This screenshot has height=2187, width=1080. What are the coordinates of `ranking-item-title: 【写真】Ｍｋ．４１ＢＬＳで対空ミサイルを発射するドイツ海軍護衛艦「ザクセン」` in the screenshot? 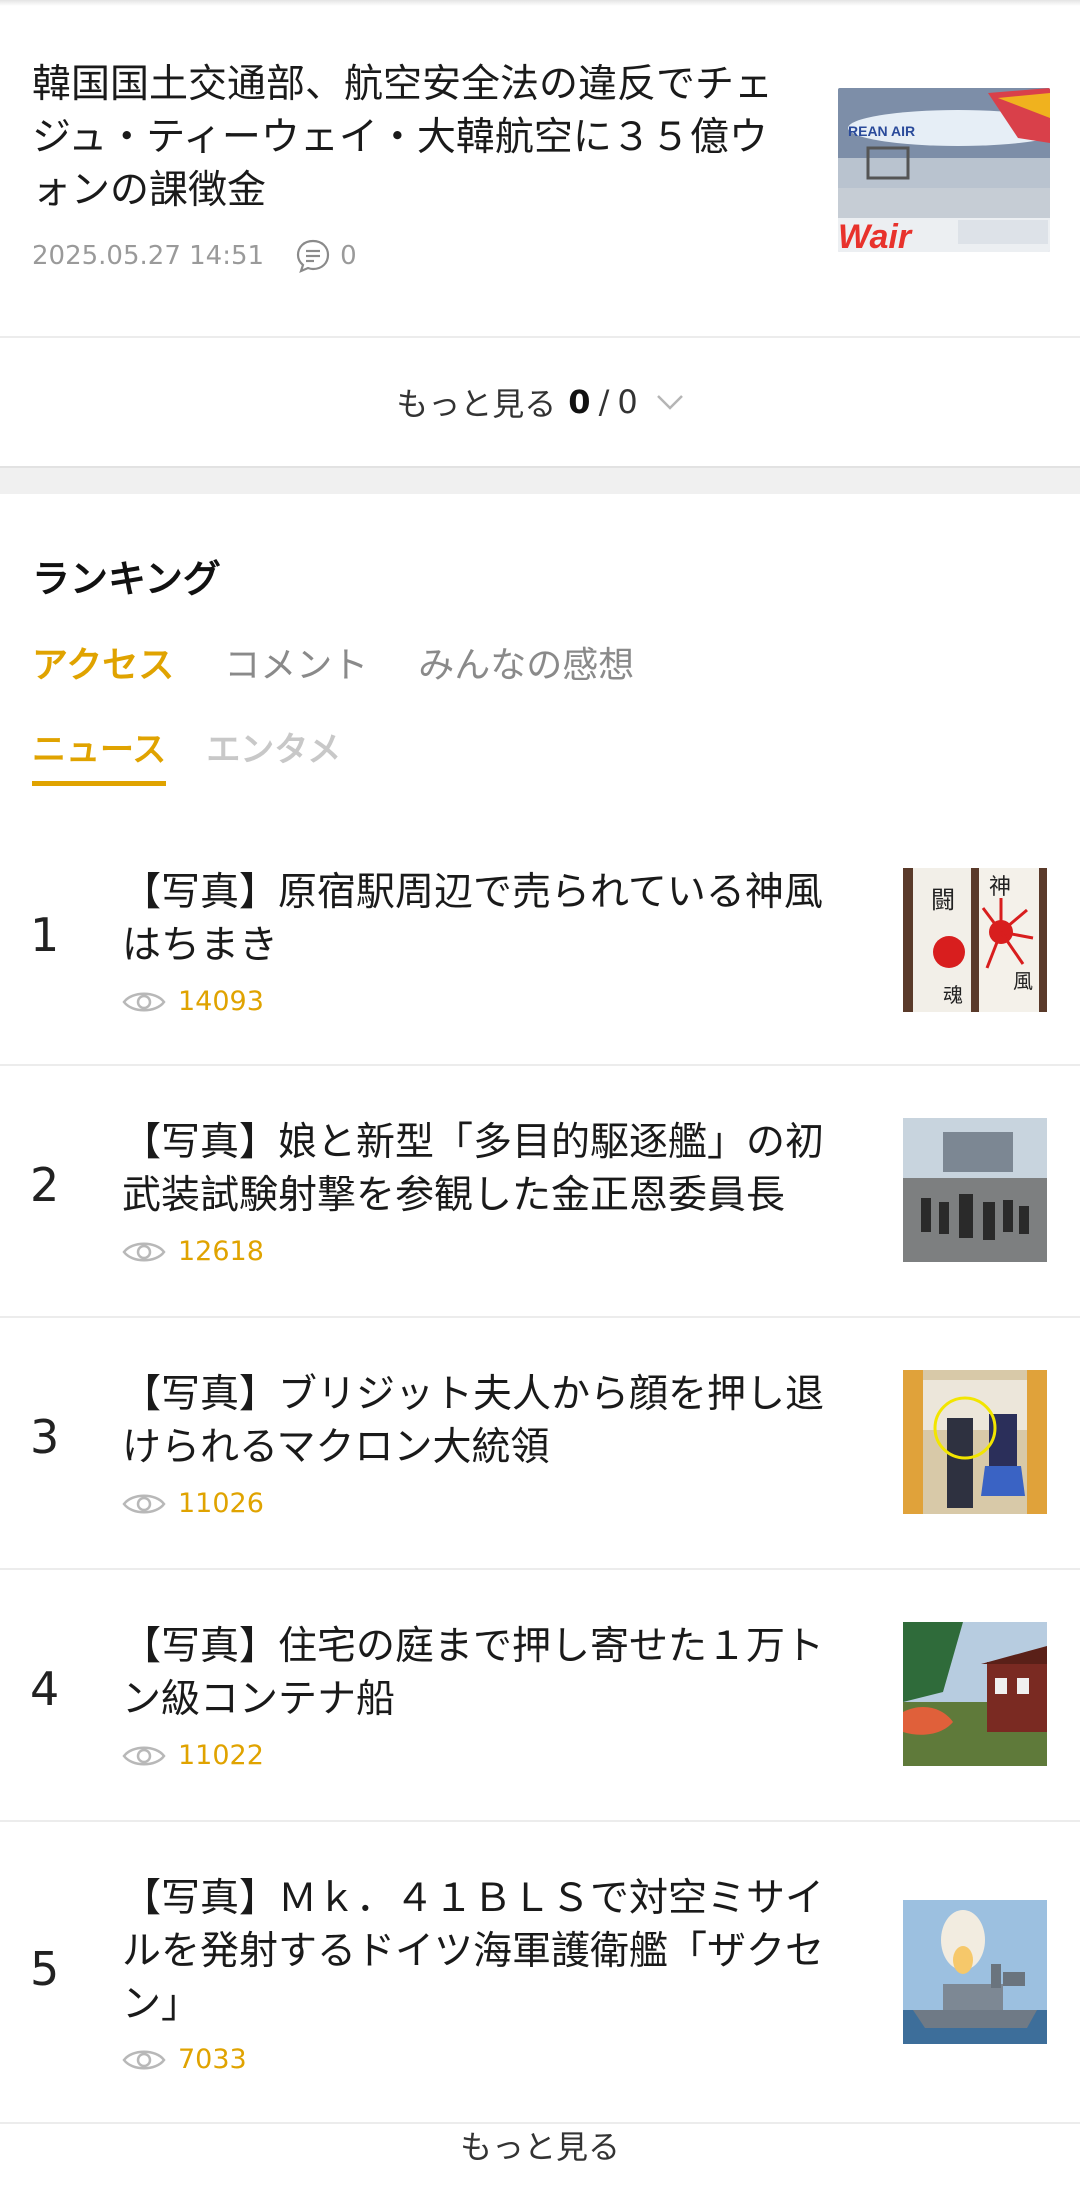 It's located at (483, 1951).